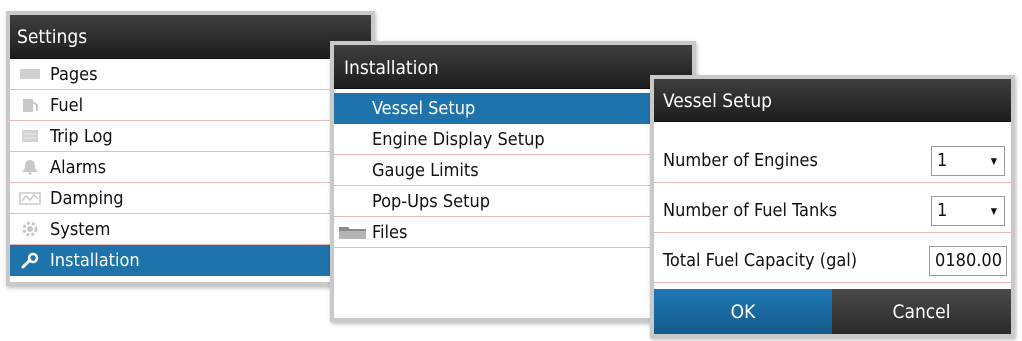  Describe the element at coordinates (513, 108) in the screenshot. I see `installation-item-vessel-setup: Vessel Setup` at that location.